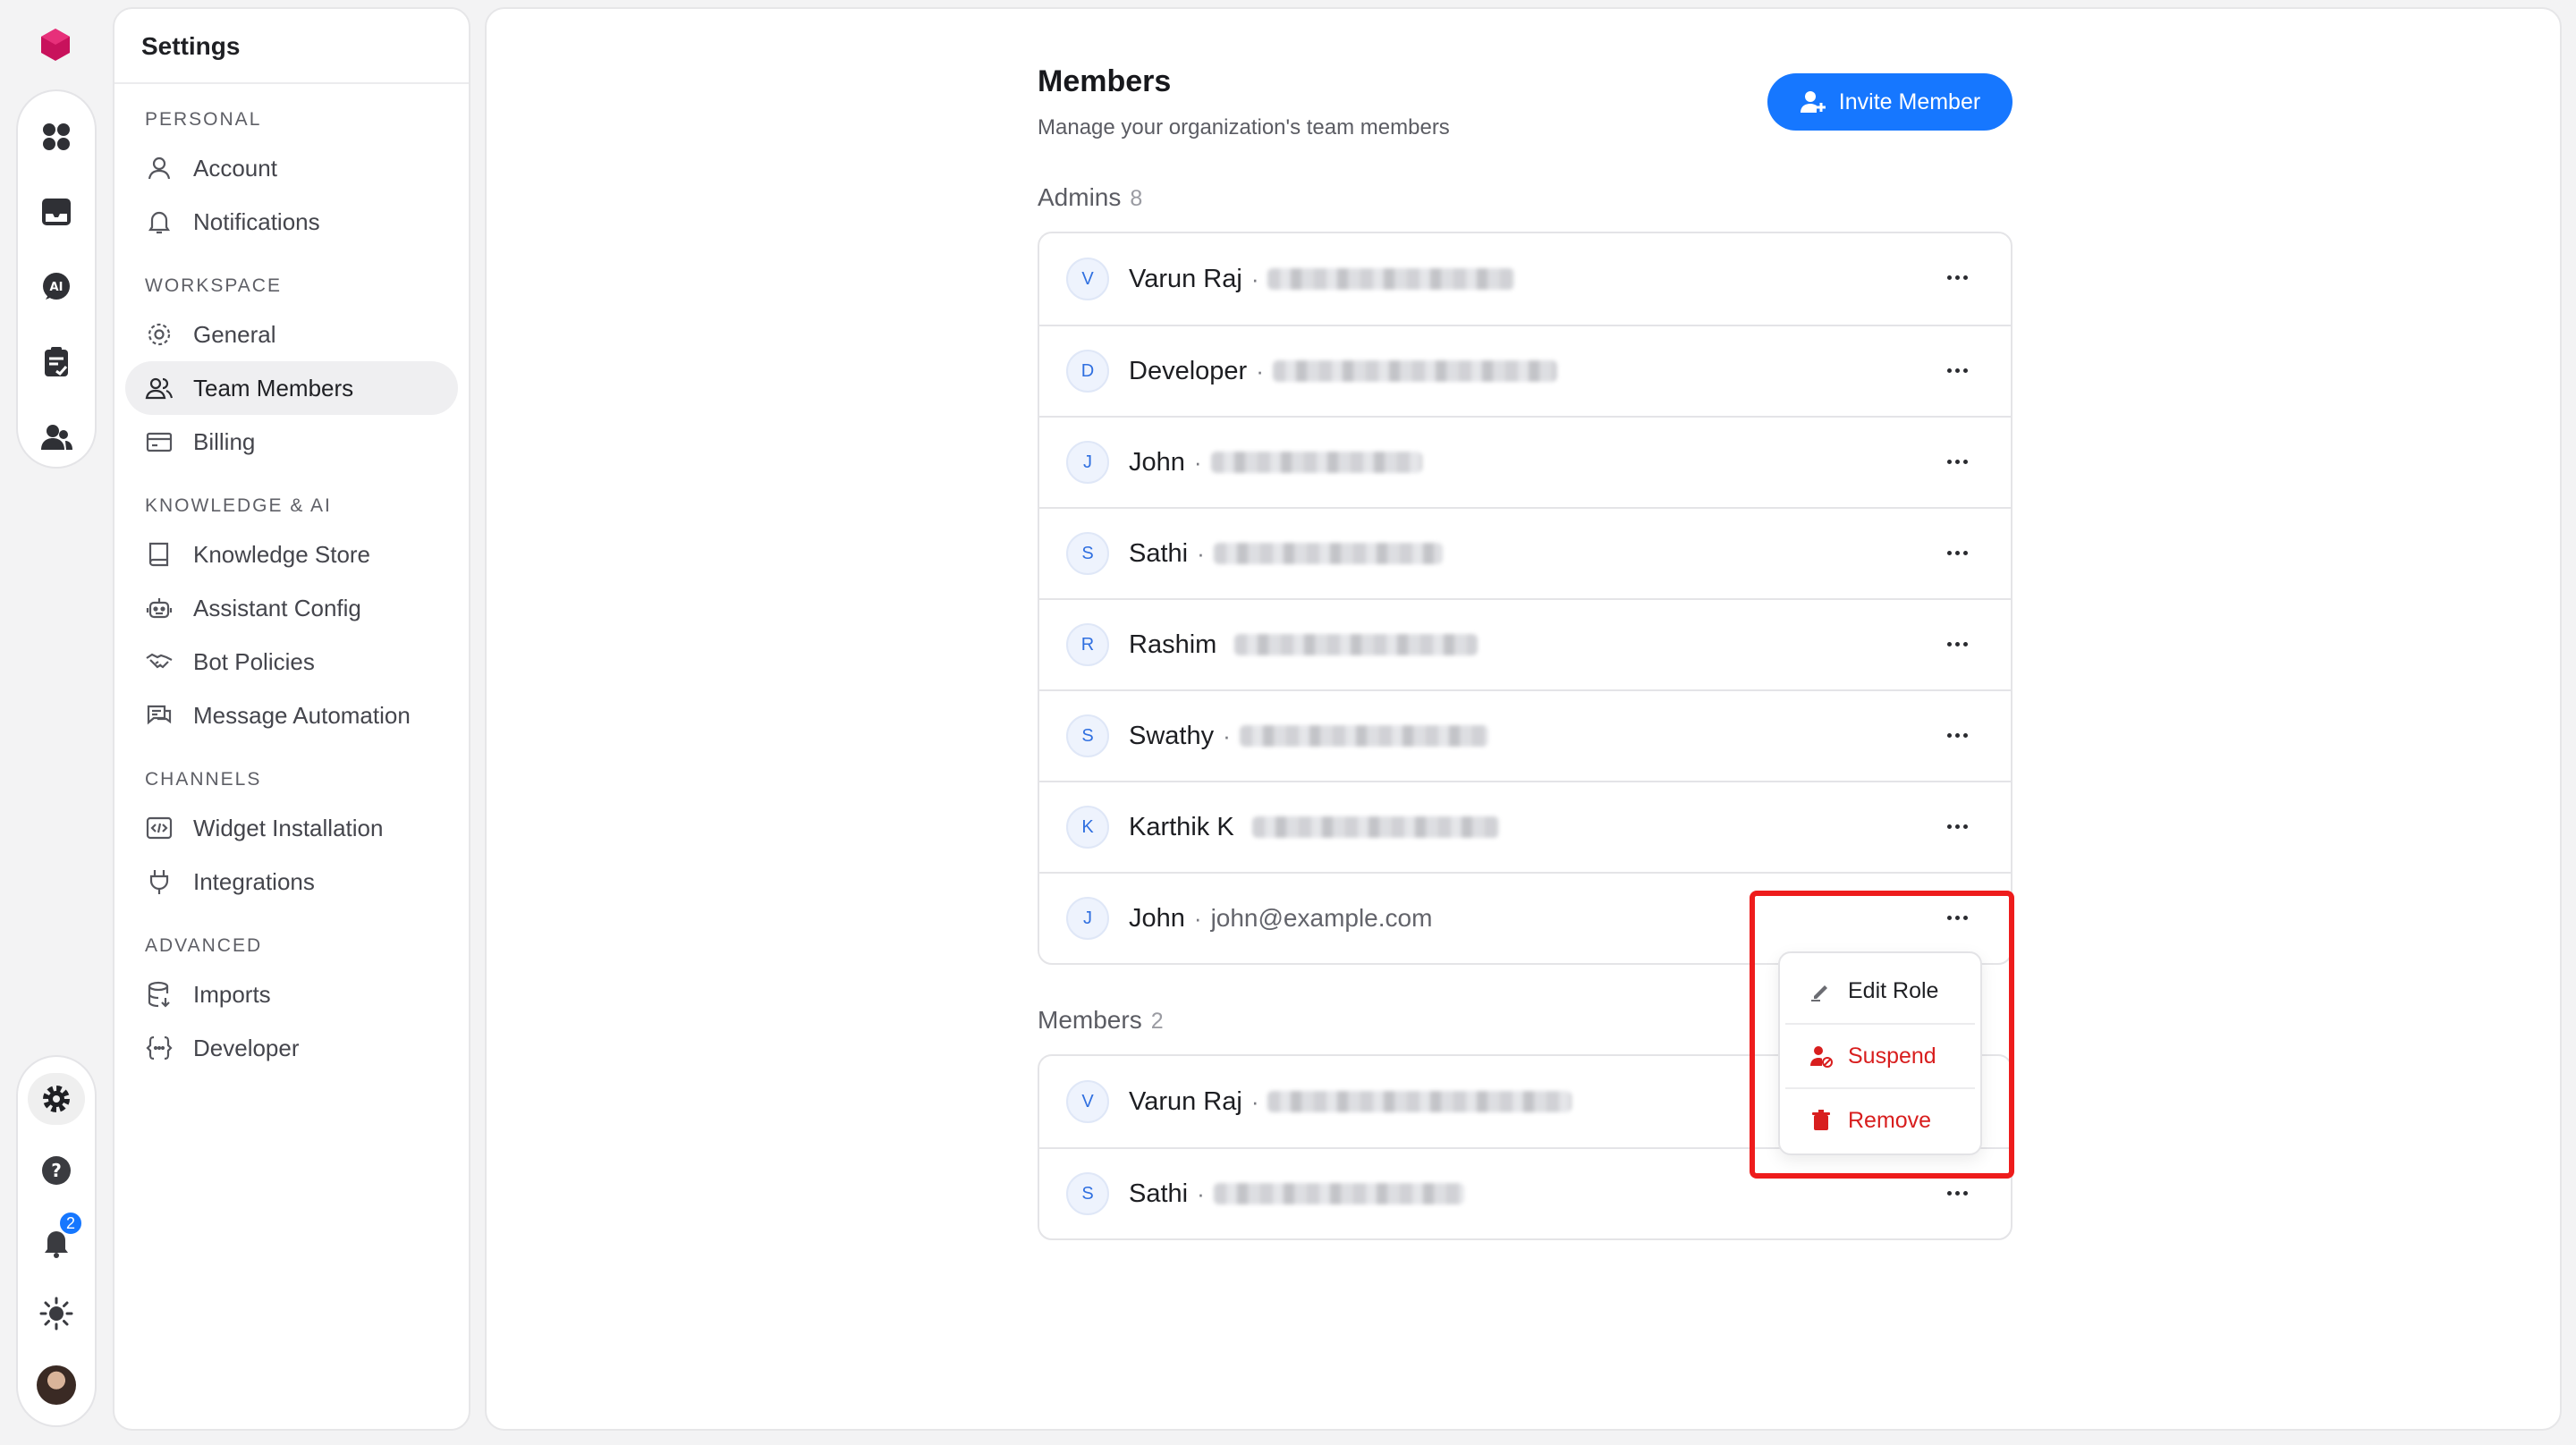 This screenshot has height=1445, width=2576. I want to click on rail-profile, so click(56, 1385).